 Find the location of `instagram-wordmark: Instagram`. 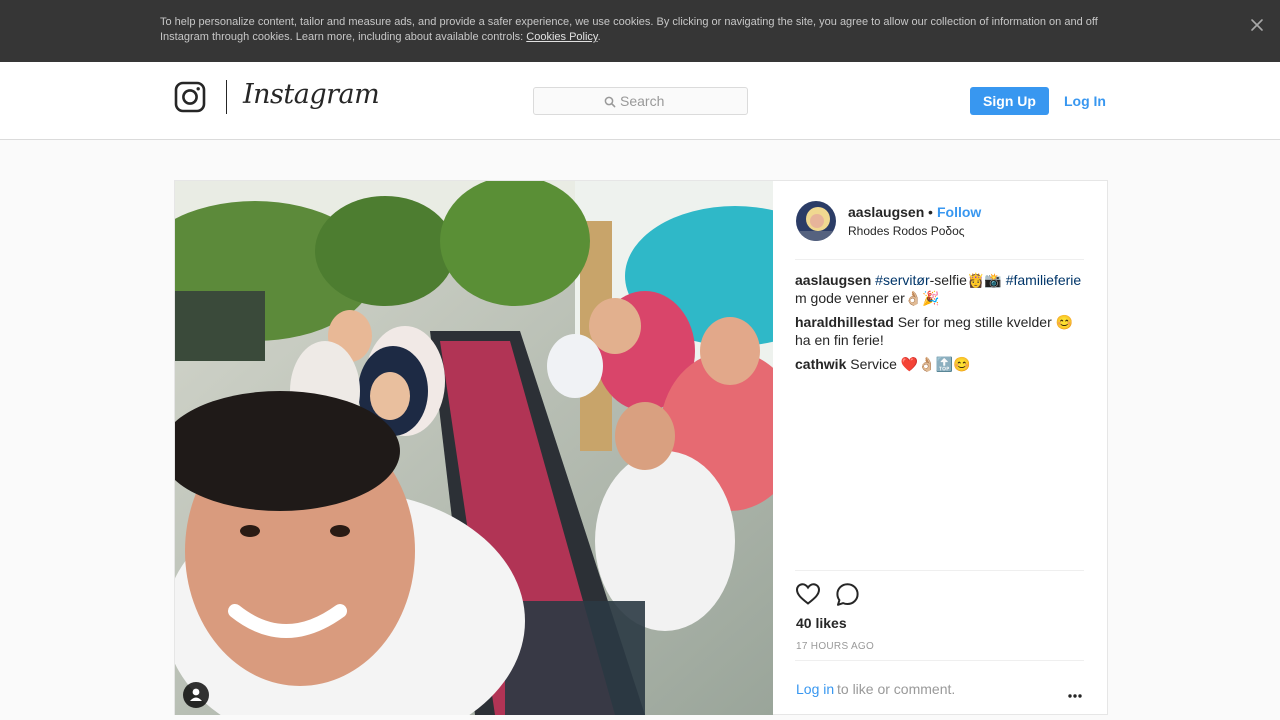

instagram-wordmark: Instagram is located at coordinates (311, 94).